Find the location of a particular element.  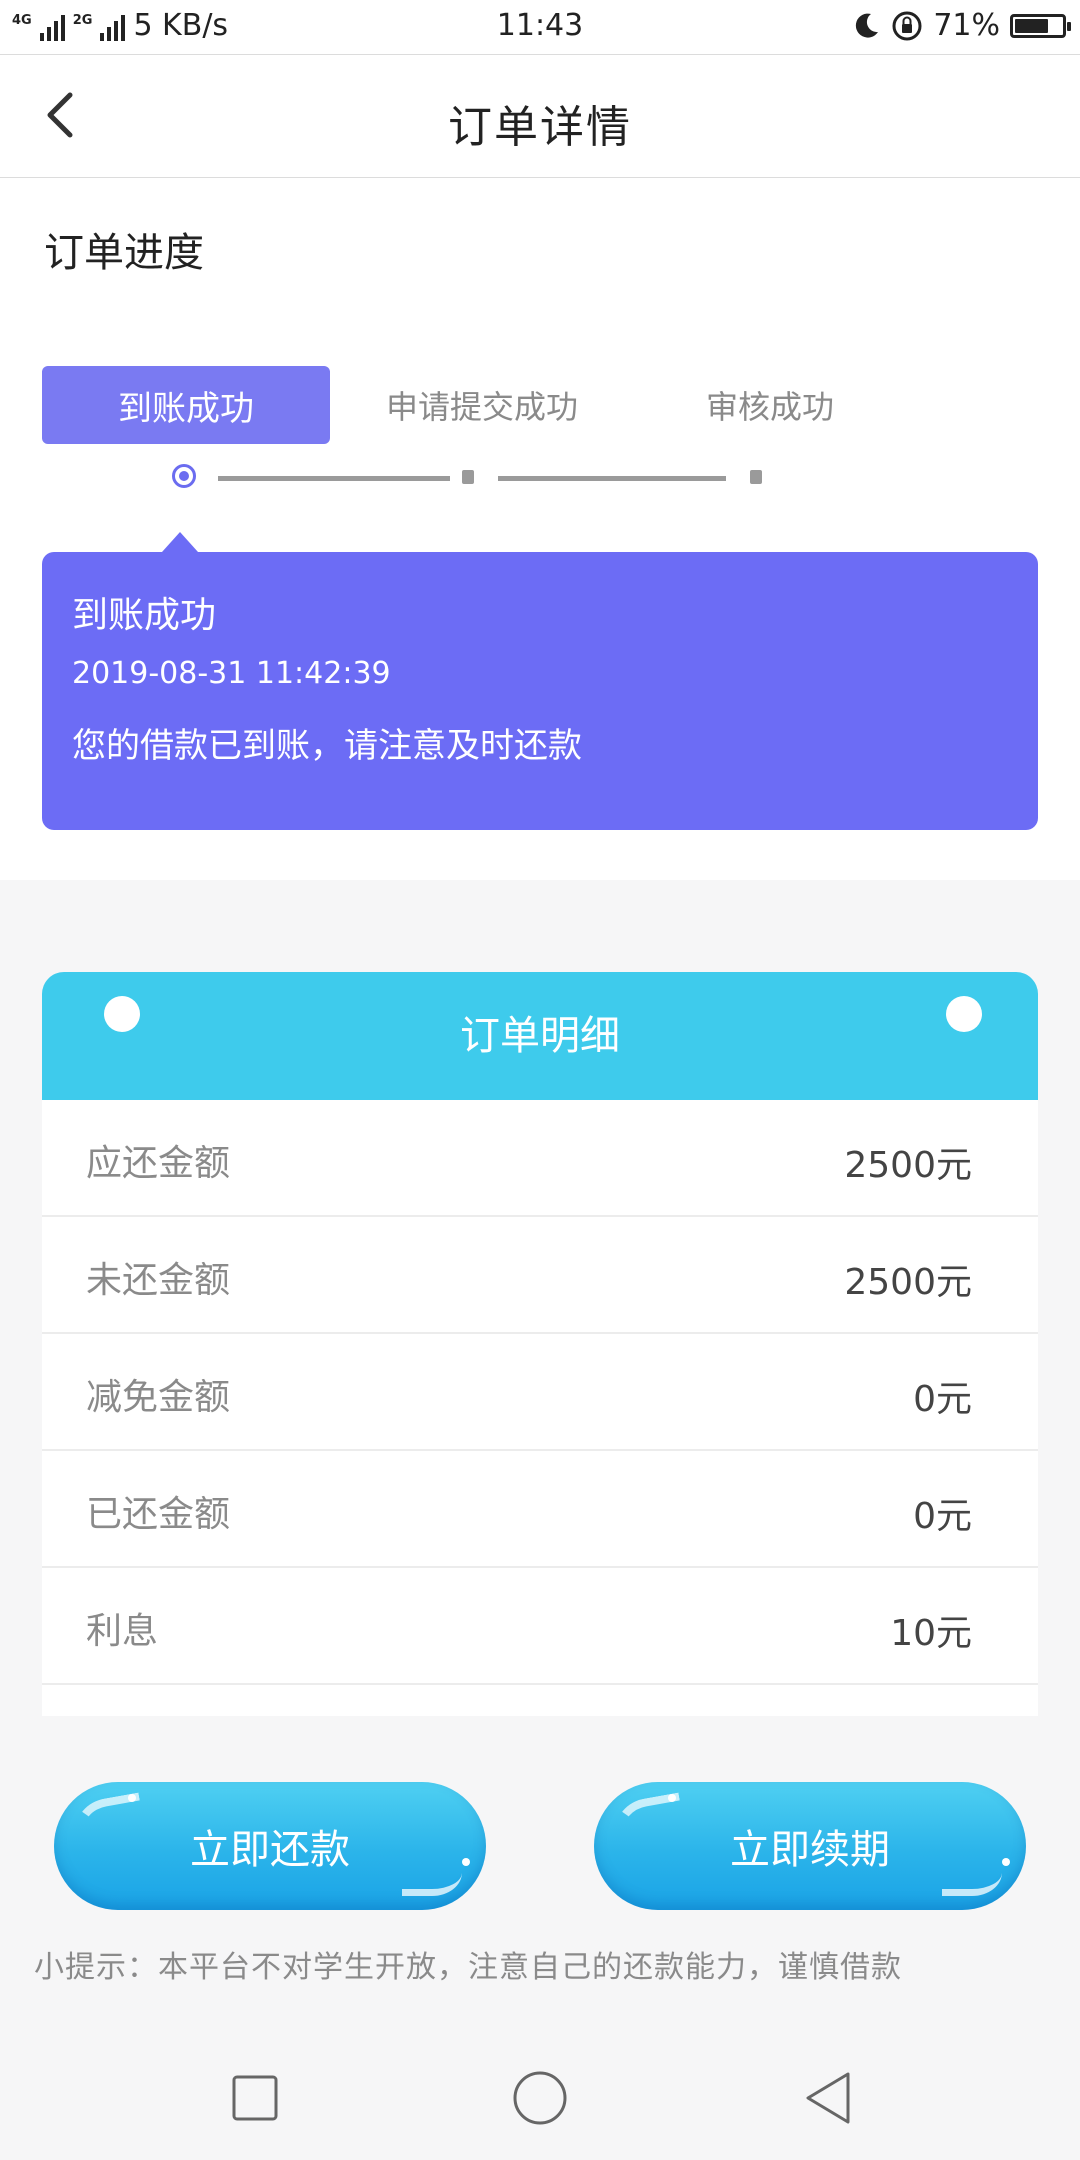

order-detail-header: 订单明细 is located at coordinates (540, 1036).